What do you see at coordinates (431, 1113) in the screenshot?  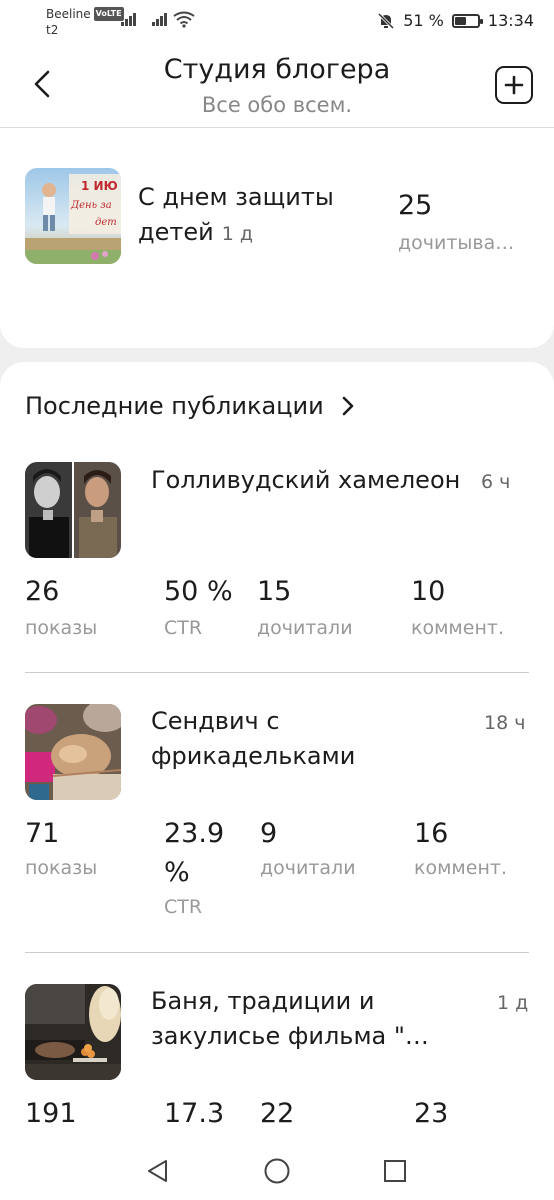 I see `comments-value: 23` at bounding box center [431, 1113].